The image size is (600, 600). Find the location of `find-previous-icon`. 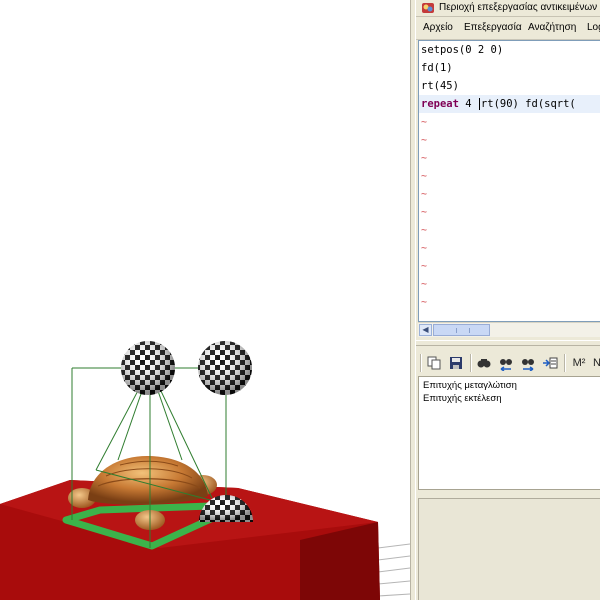

find-previous-icon is located at coordinates (506, 363).